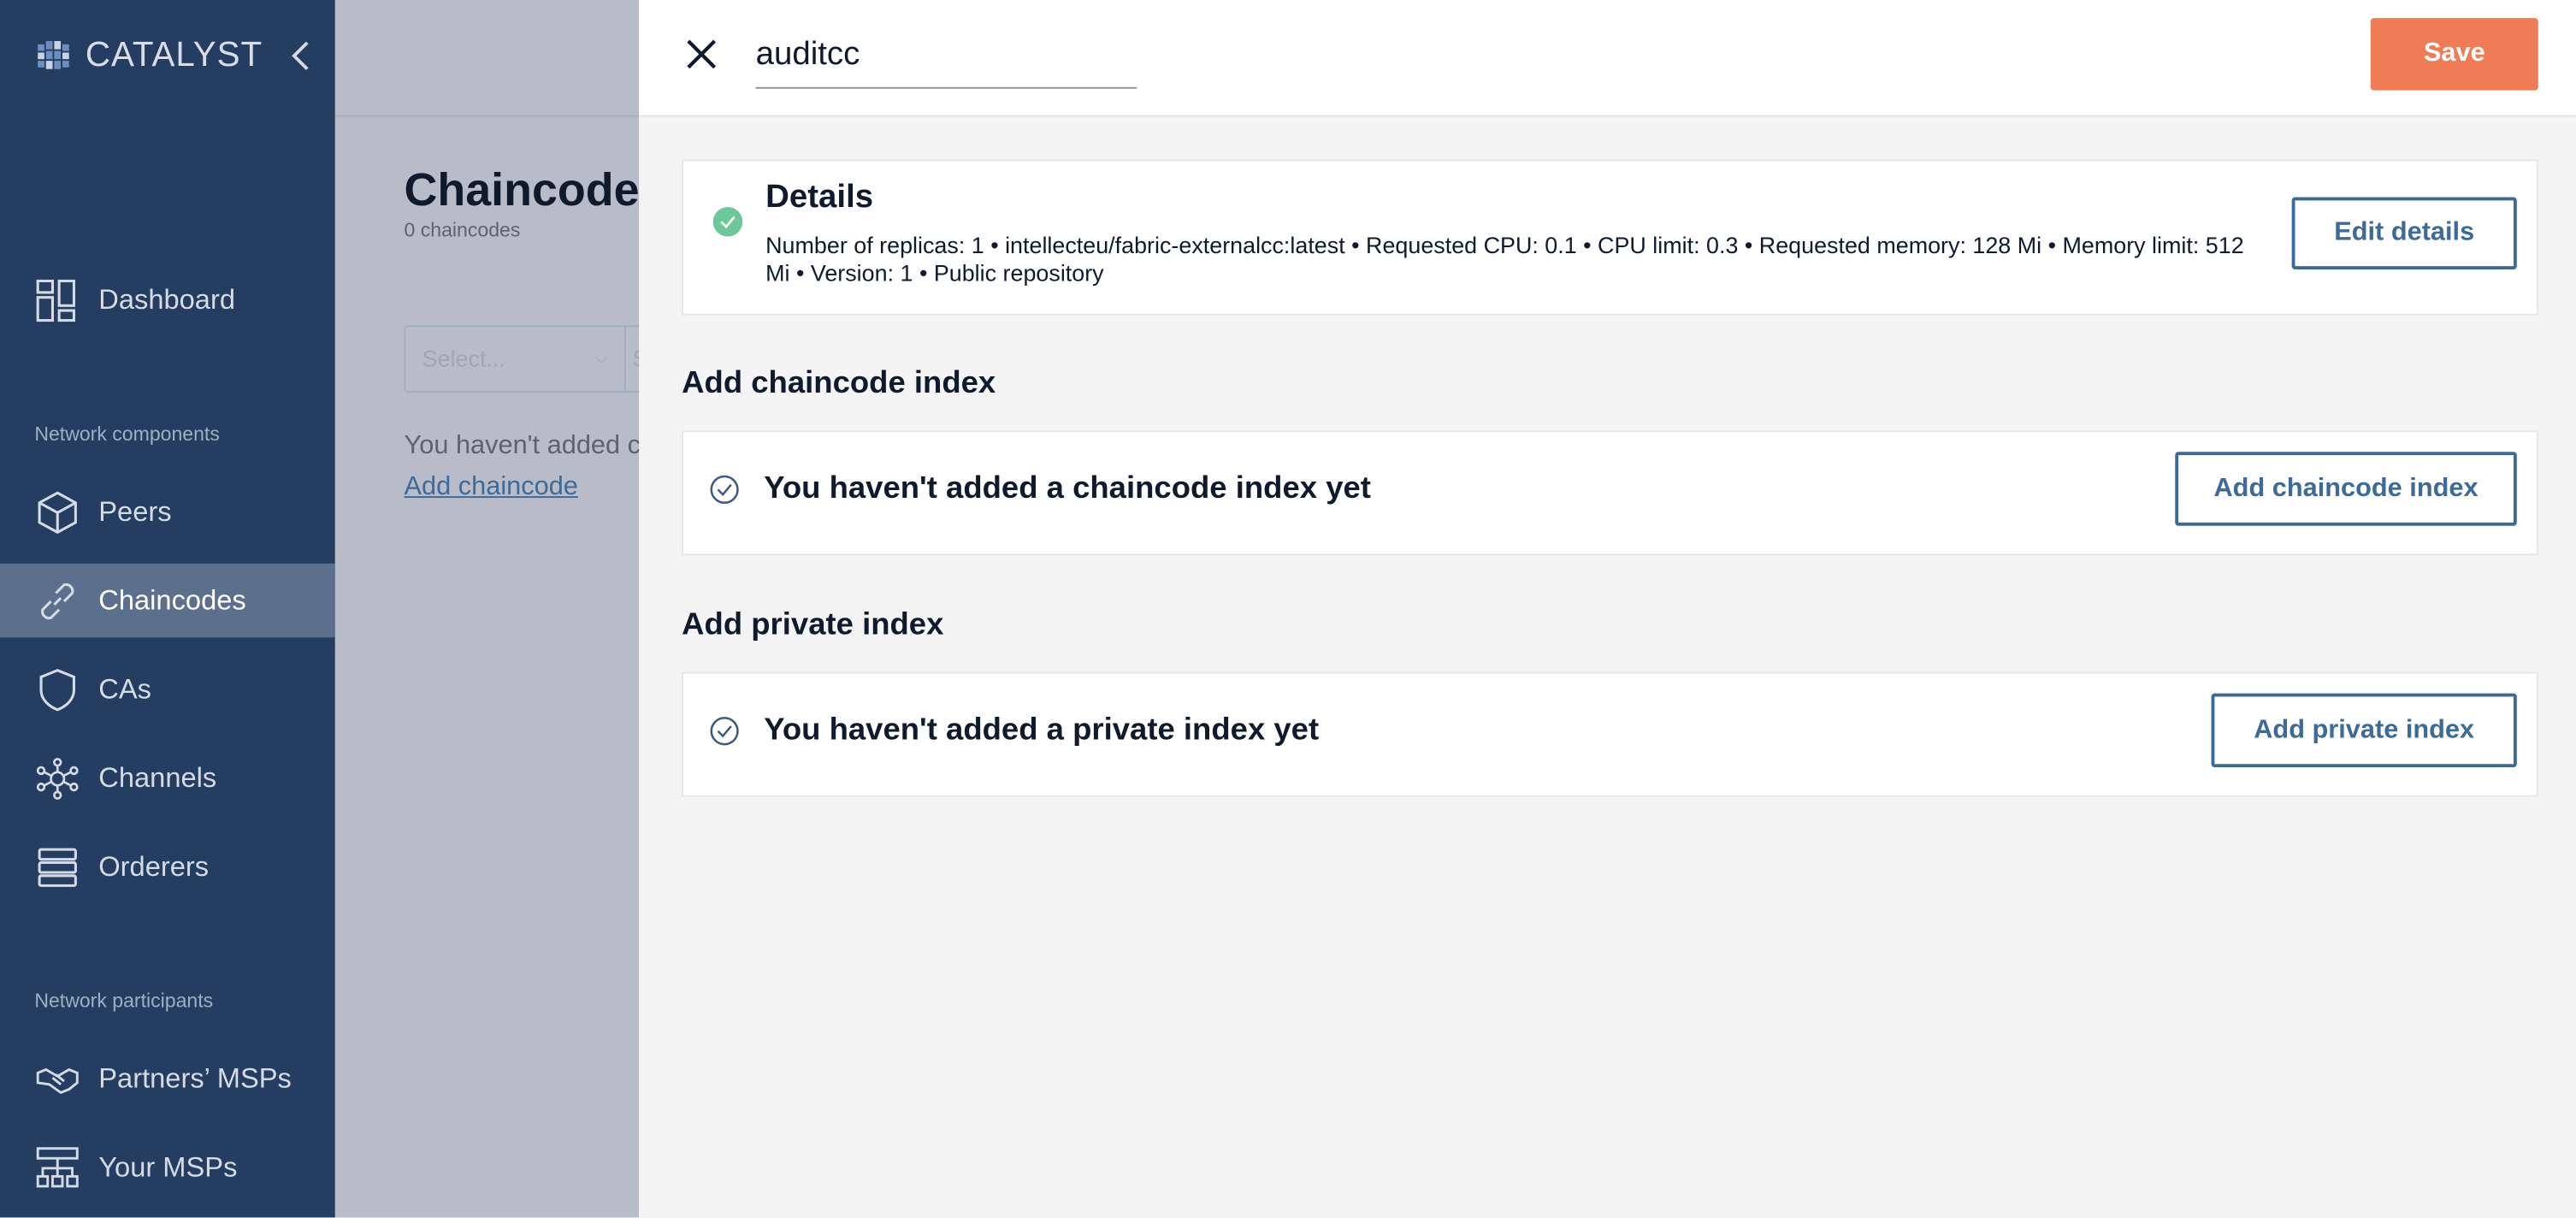 Image resolution: width=2576 pixels, height=1218 pixels. I want to click on sidebar-item-label: Your MSPs, so click(168, 1166).